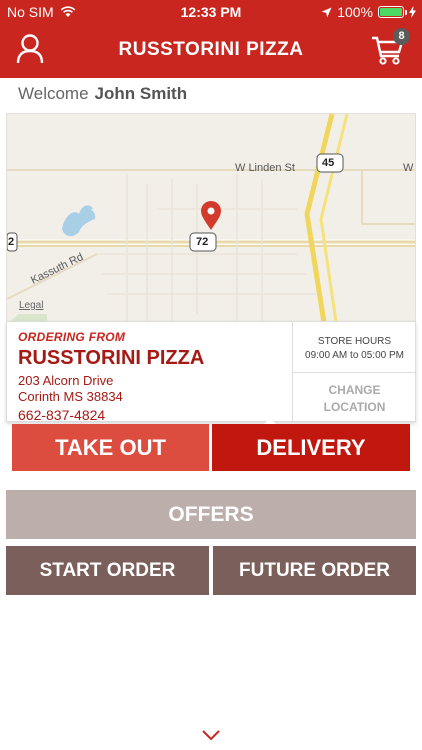  I want to click on start-order-button: START ORDER, so click(107, 570).